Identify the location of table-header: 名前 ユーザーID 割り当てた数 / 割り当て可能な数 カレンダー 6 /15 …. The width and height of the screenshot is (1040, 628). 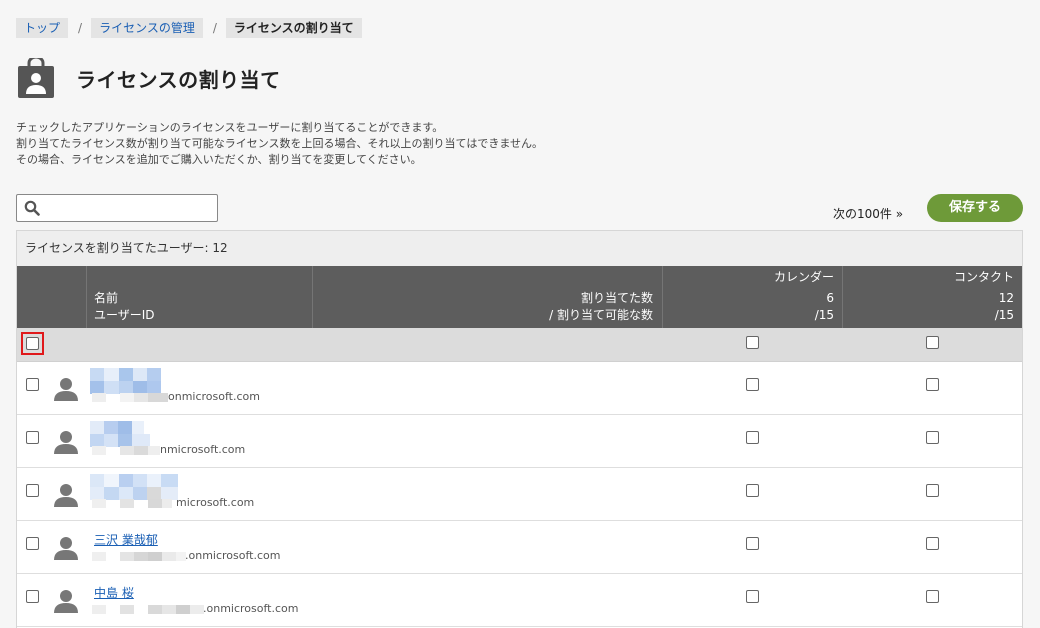
(519, 297).